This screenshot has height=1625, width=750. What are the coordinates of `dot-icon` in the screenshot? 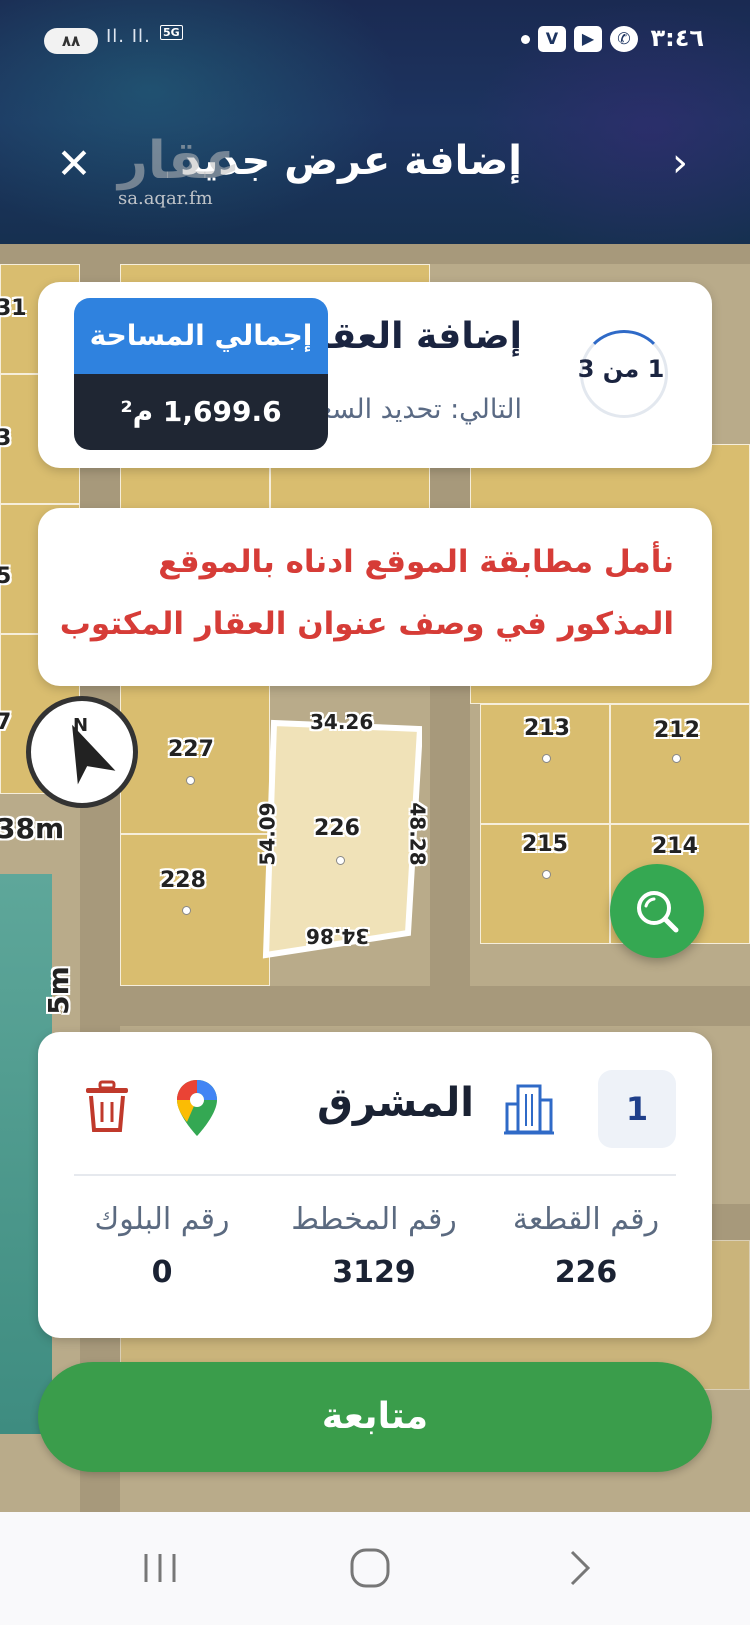 It's located at (525, 39).